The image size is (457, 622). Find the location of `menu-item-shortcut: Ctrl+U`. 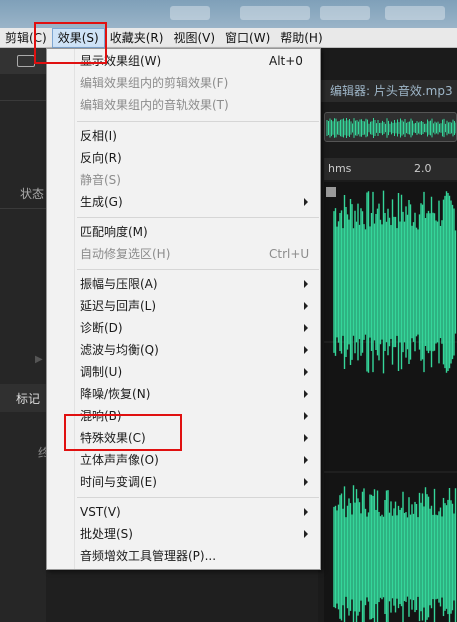

menu-item-shortcut: Ctrl+U is located at coordinates (289, 254).